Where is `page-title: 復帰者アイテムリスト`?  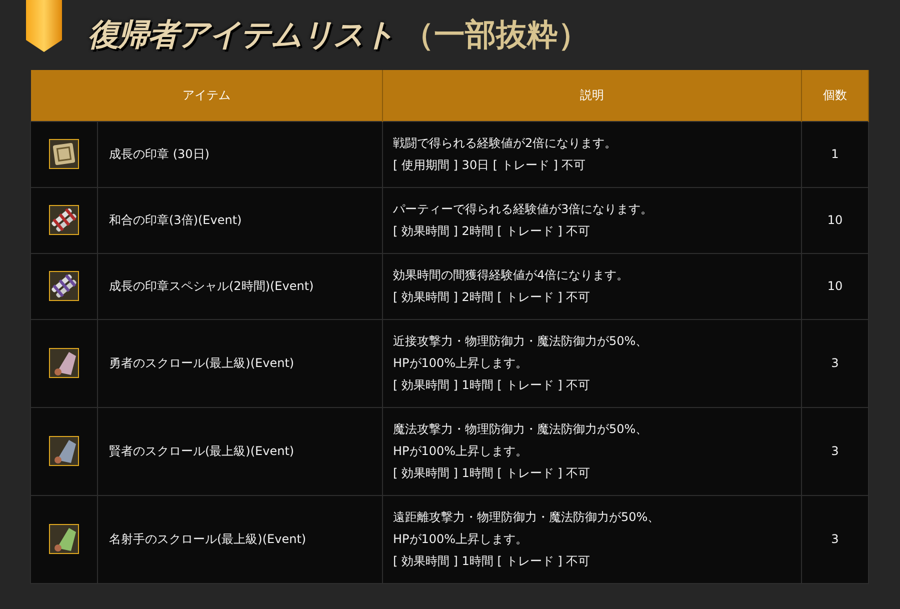 page-title: 復帰者アイテムリスト is located at coordinates (241, 35).